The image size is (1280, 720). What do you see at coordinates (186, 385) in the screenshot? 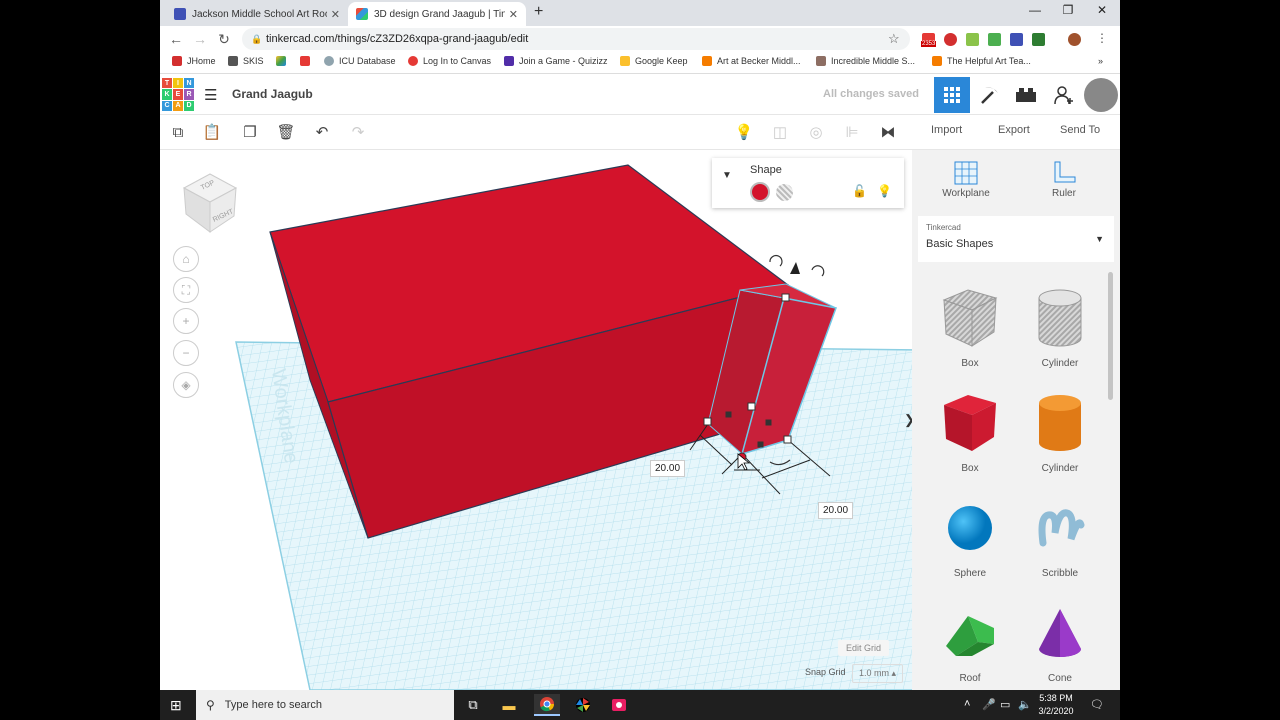
I see `ortho-view-icon: ◈` at bounding box center [186, 385].